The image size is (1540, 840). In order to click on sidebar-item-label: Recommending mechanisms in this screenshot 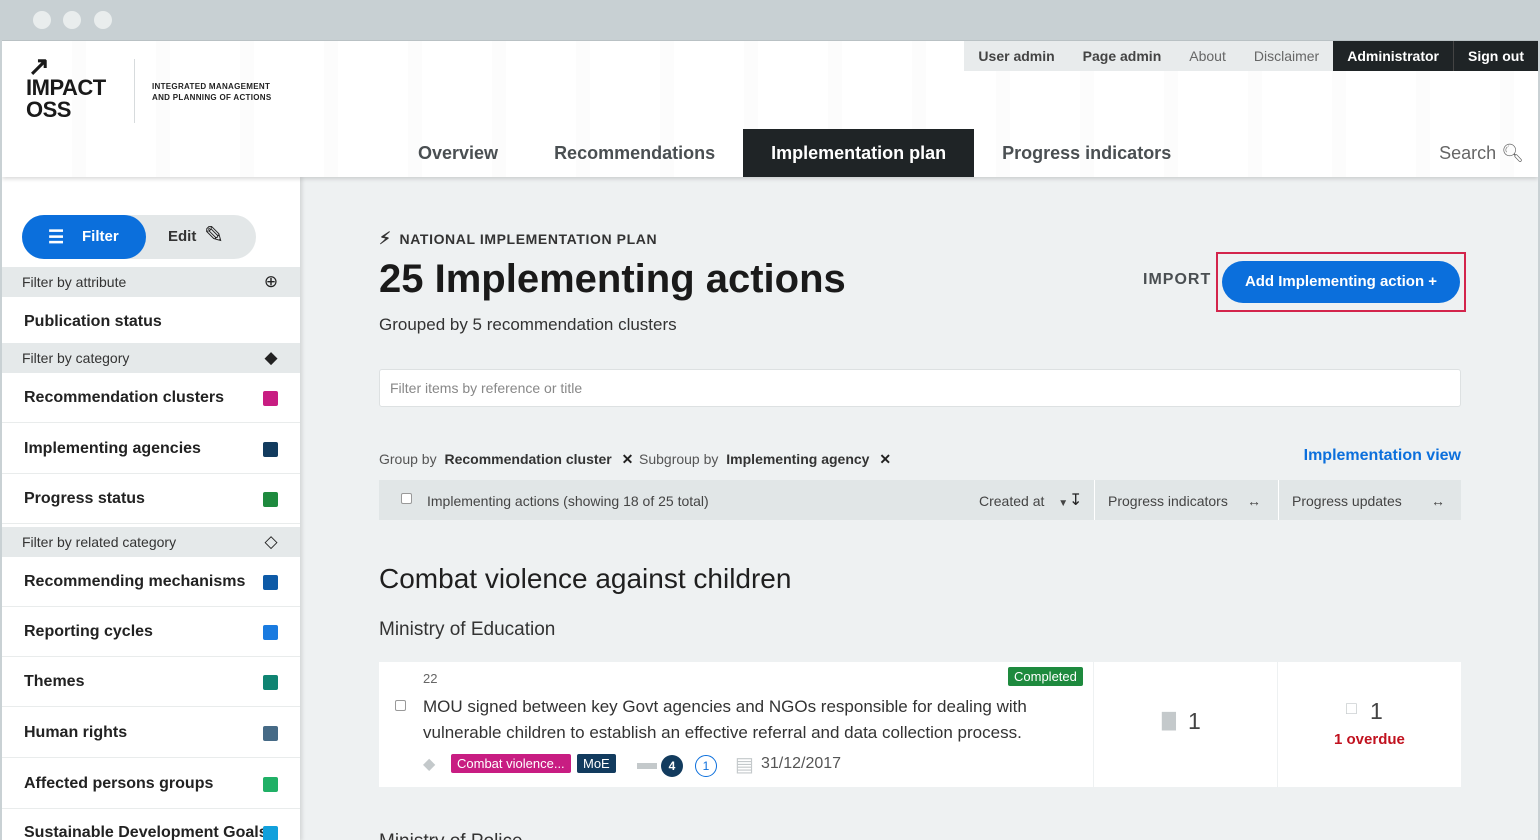, I will do `click(135, 581)`.